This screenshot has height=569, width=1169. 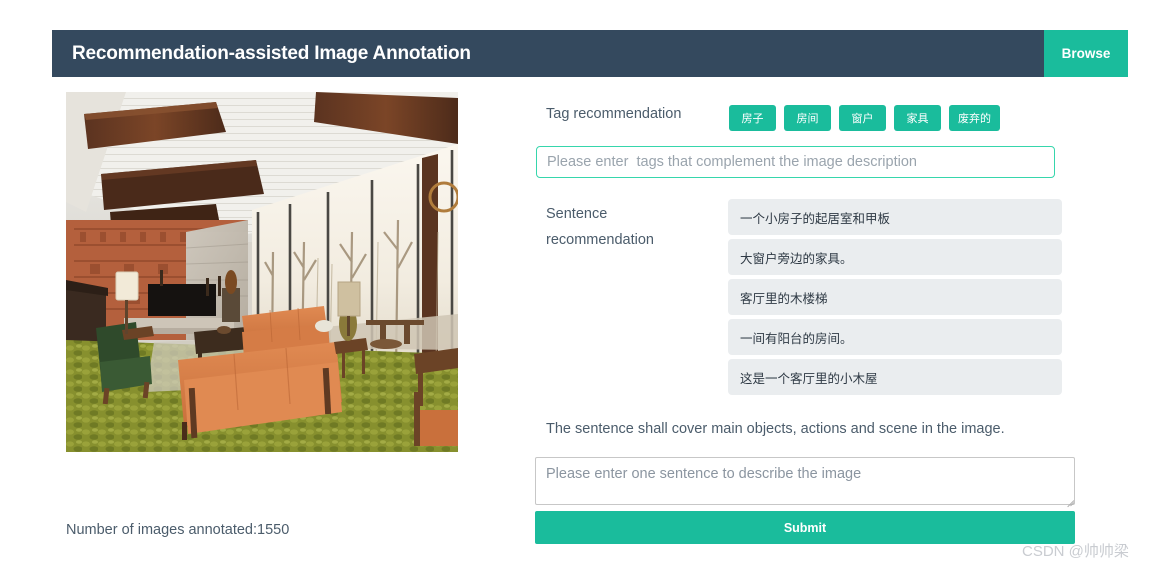 I want to click on page-title: Recommendation-assisted Image Annotation, so click(x=271, y=53).